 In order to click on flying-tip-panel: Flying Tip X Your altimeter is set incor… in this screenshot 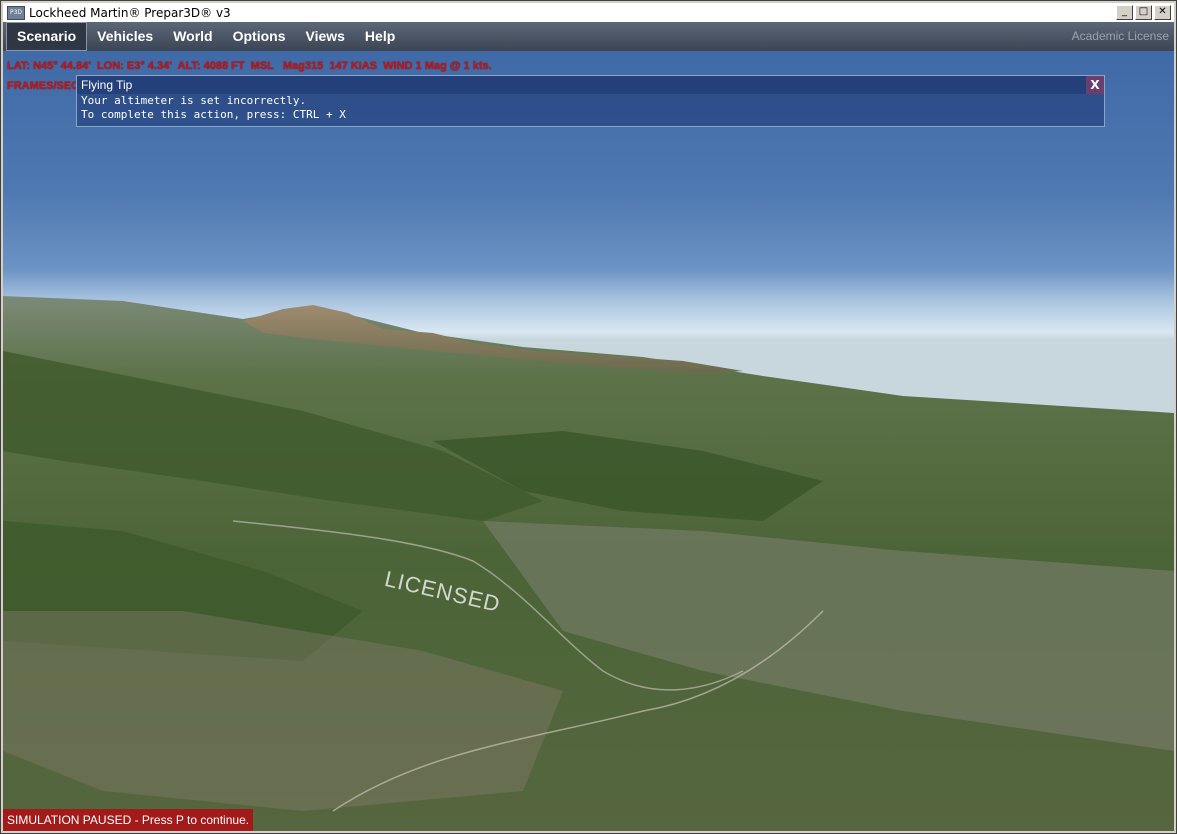, I will do `click(590, 101)`.